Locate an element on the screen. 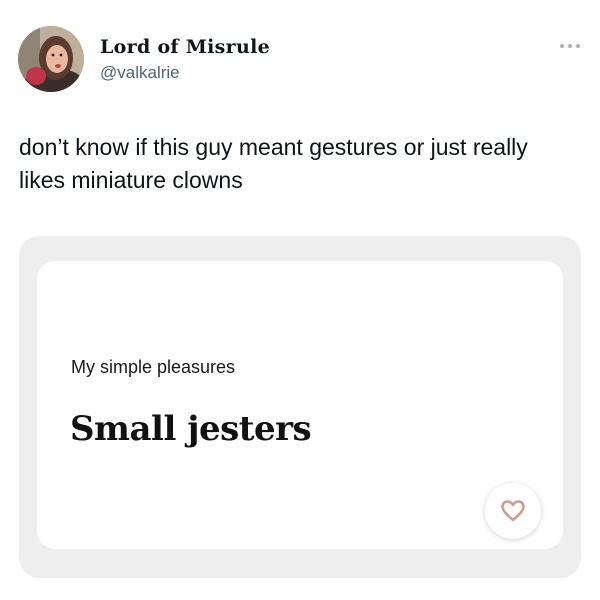 The width and height of the screenshot is (600, 600). author-display-name: Lord of Misrule is located at coordinates (185, 47).